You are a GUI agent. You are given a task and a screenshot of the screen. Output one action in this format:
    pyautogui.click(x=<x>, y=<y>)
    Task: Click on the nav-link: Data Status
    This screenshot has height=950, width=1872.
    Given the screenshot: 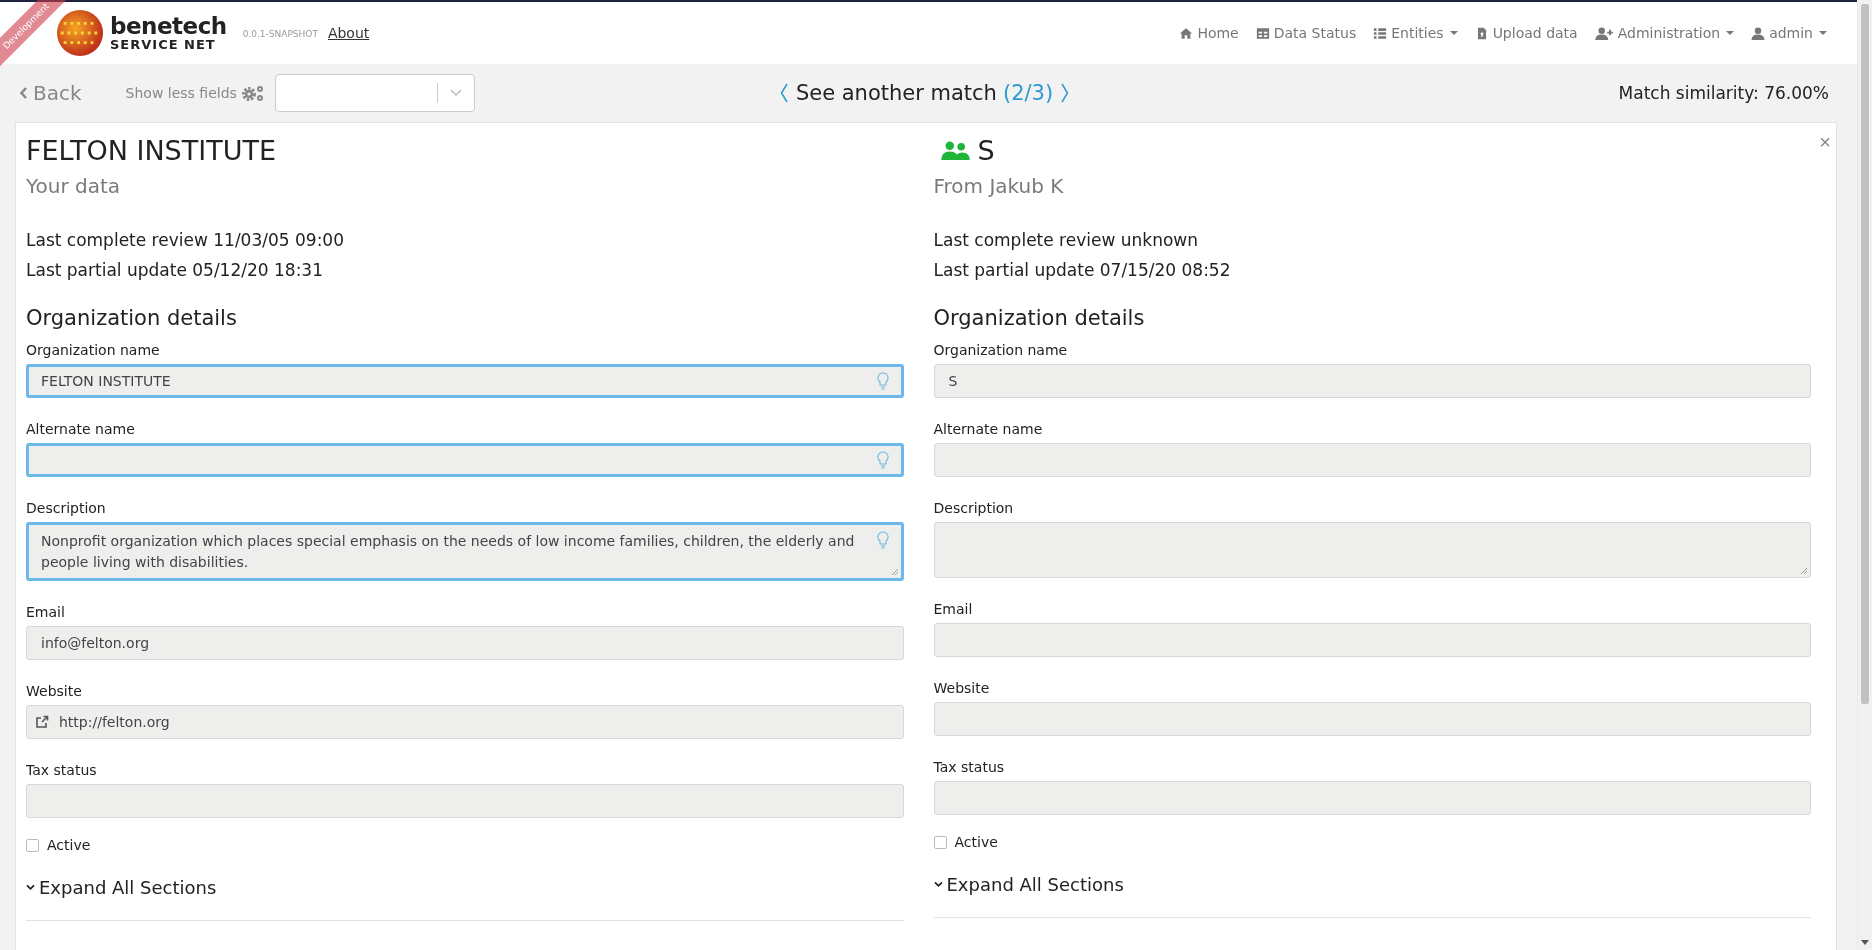 What is the action you would take?
    pyautogui.click(x=1306, y=33)
    